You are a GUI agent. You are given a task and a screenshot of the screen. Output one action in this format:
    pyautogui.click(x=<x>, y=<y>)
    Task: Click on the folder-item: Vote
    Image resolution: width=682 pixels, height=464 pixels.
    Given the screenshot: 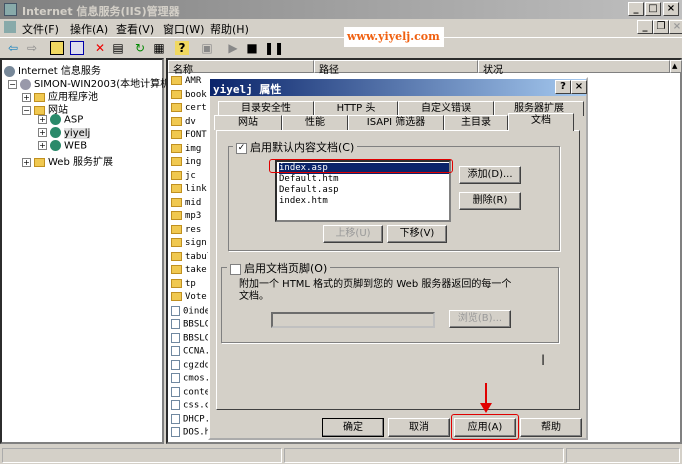 What is the action you would take?
    pyautogui.click(x=189, y=297)
    